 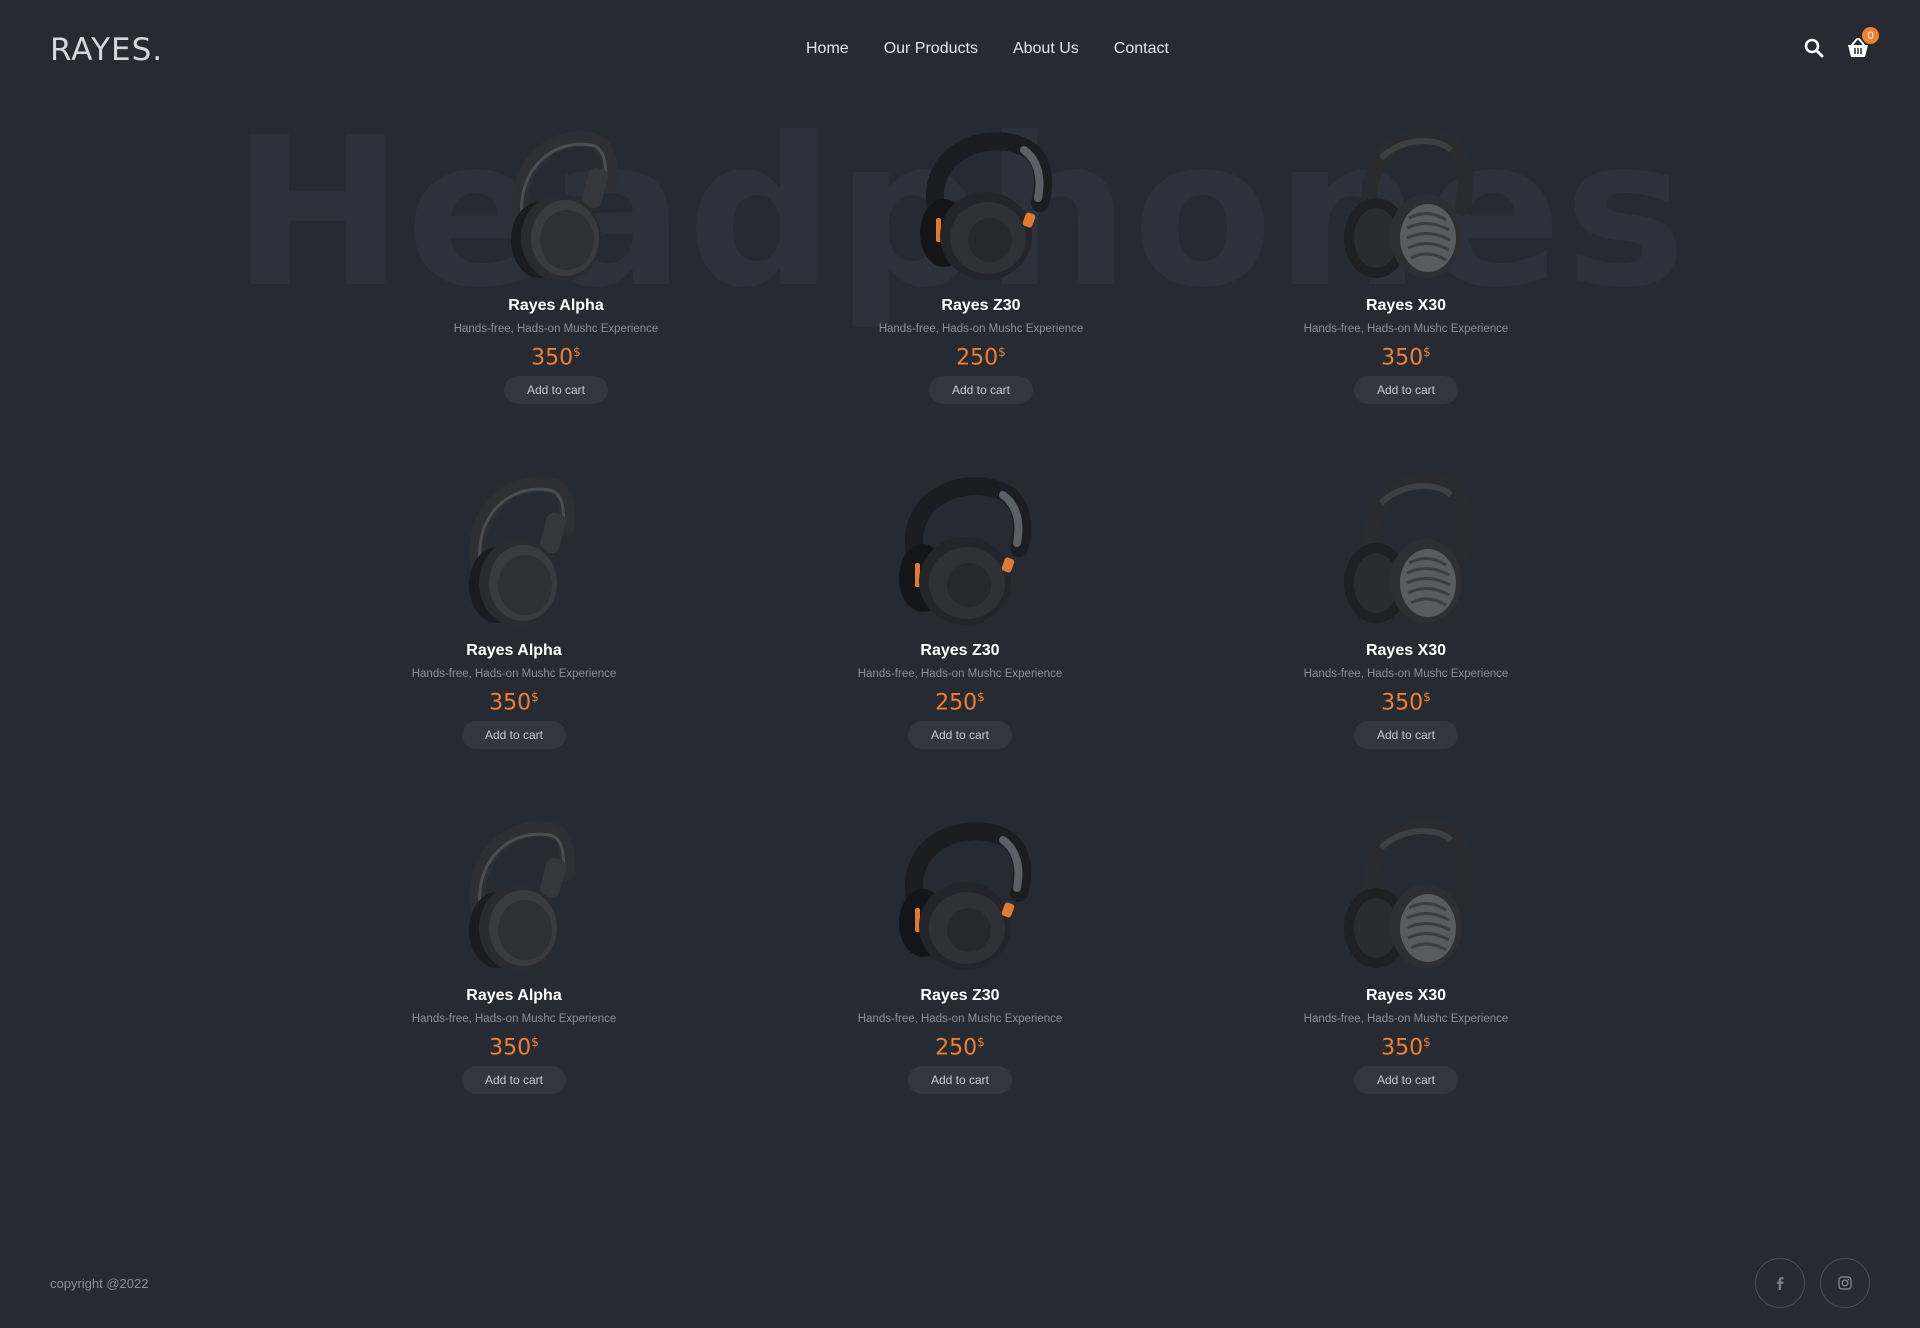 I want to click on facebook-icon, so click(x=1780, y=1283).